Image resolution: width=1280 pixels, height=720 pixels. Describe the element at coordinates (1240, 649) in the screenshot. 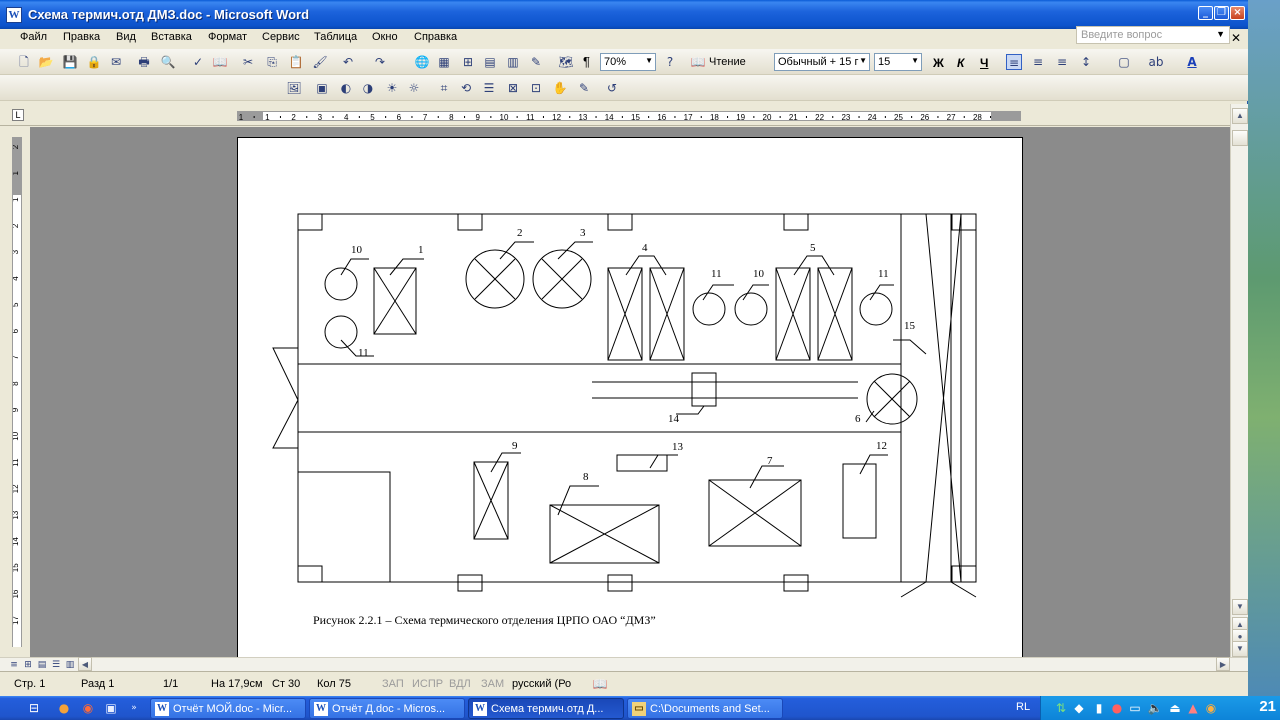

I see `next-page-icon: ▼` at that location.